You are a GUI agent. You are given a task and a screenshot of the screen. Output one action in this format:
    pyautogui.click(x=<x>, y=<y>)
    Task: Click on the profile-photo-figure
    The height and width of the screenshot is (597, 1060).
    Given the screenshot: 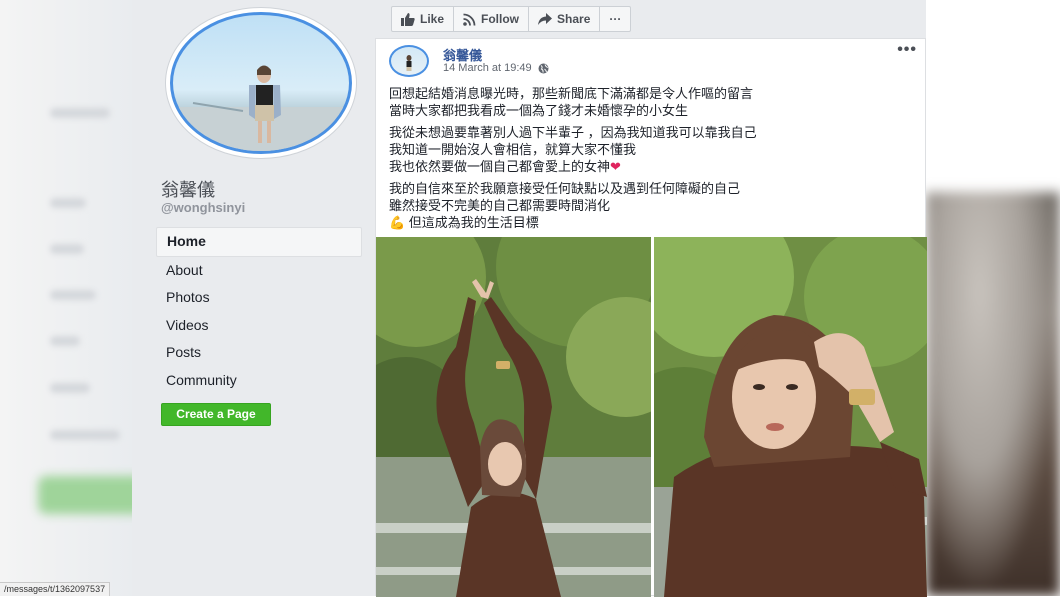 What is the action you would take?
    pyautogui.click(x=261, y=108)
    